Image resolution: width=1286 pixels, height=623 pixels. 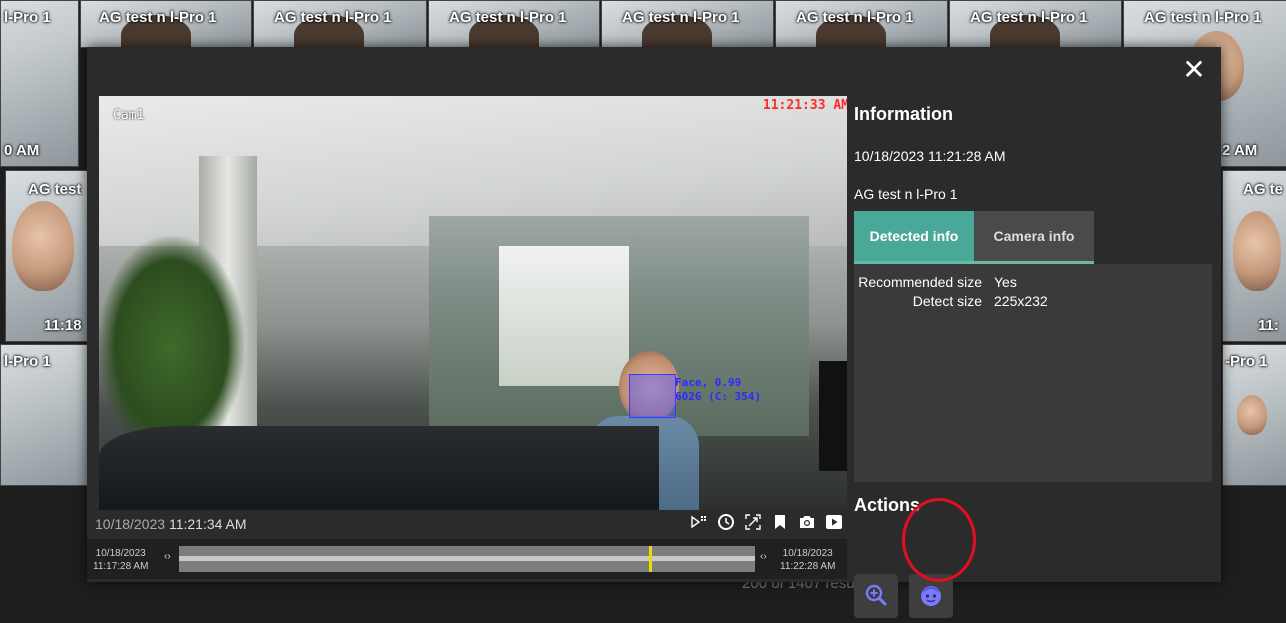 I want to click on camera-name: AG test n l-Pro 1, so click(x=906, y=194).